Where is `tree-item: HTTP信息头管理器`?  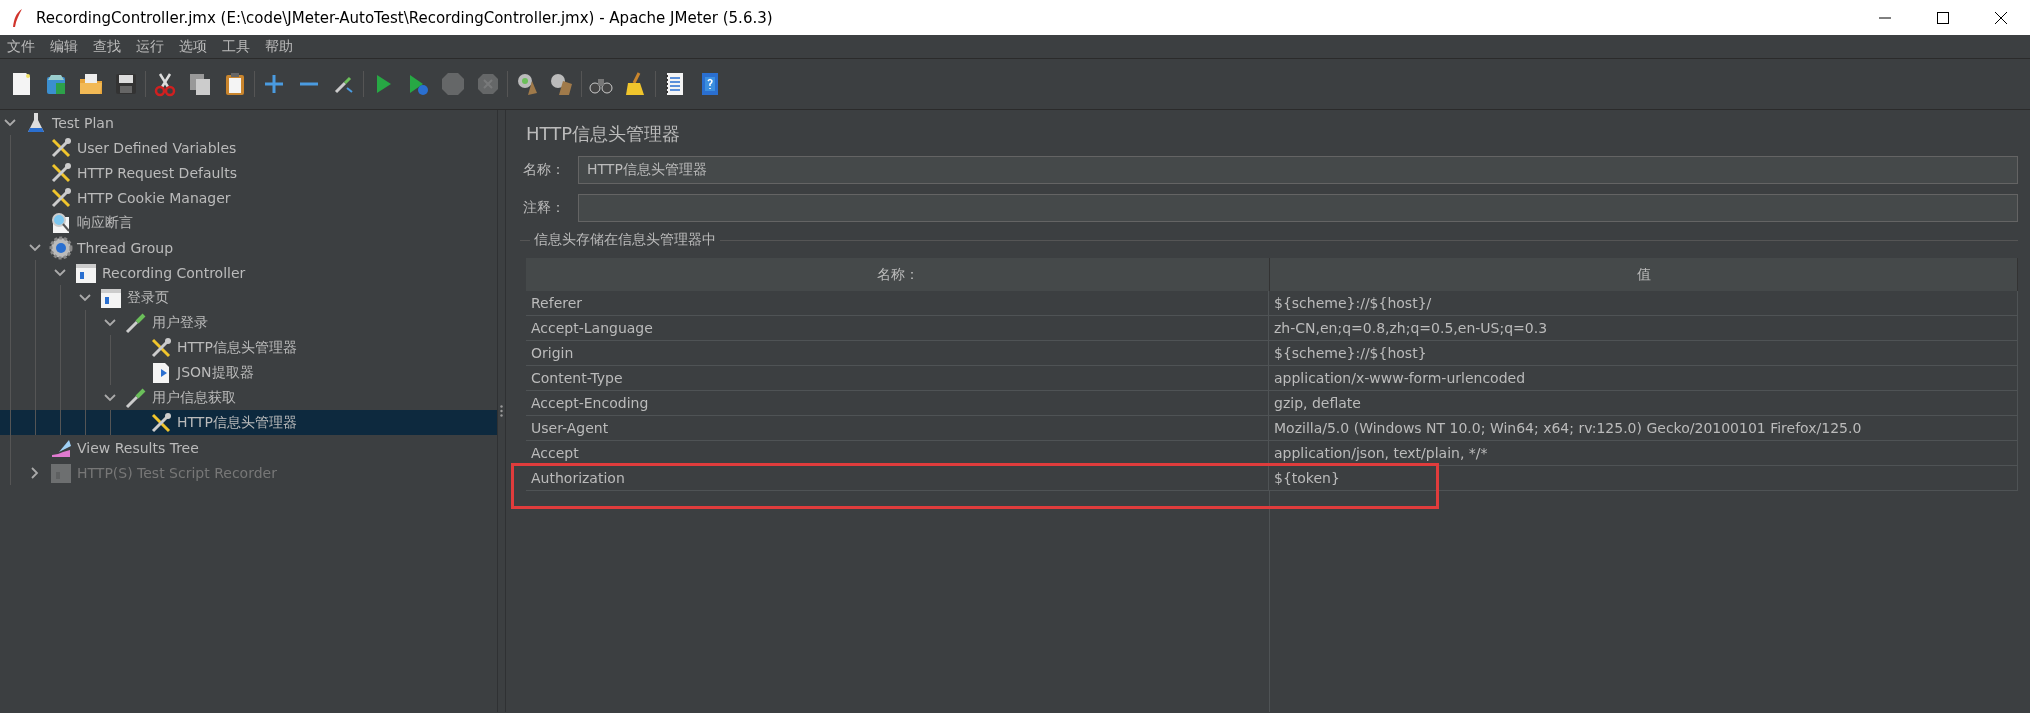 tree-item: HTTP信息头管理器 is located at coordinates (311, 347).